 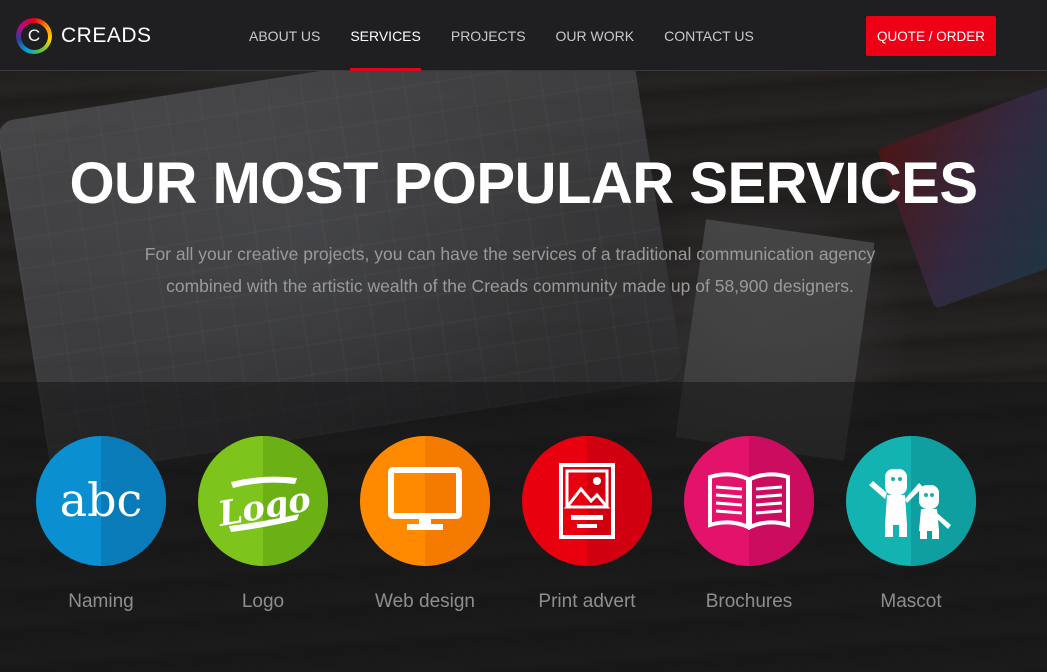 I want to click on page-title: OUR MOST POPULAR SERVICES, so click(x=523, y=183).